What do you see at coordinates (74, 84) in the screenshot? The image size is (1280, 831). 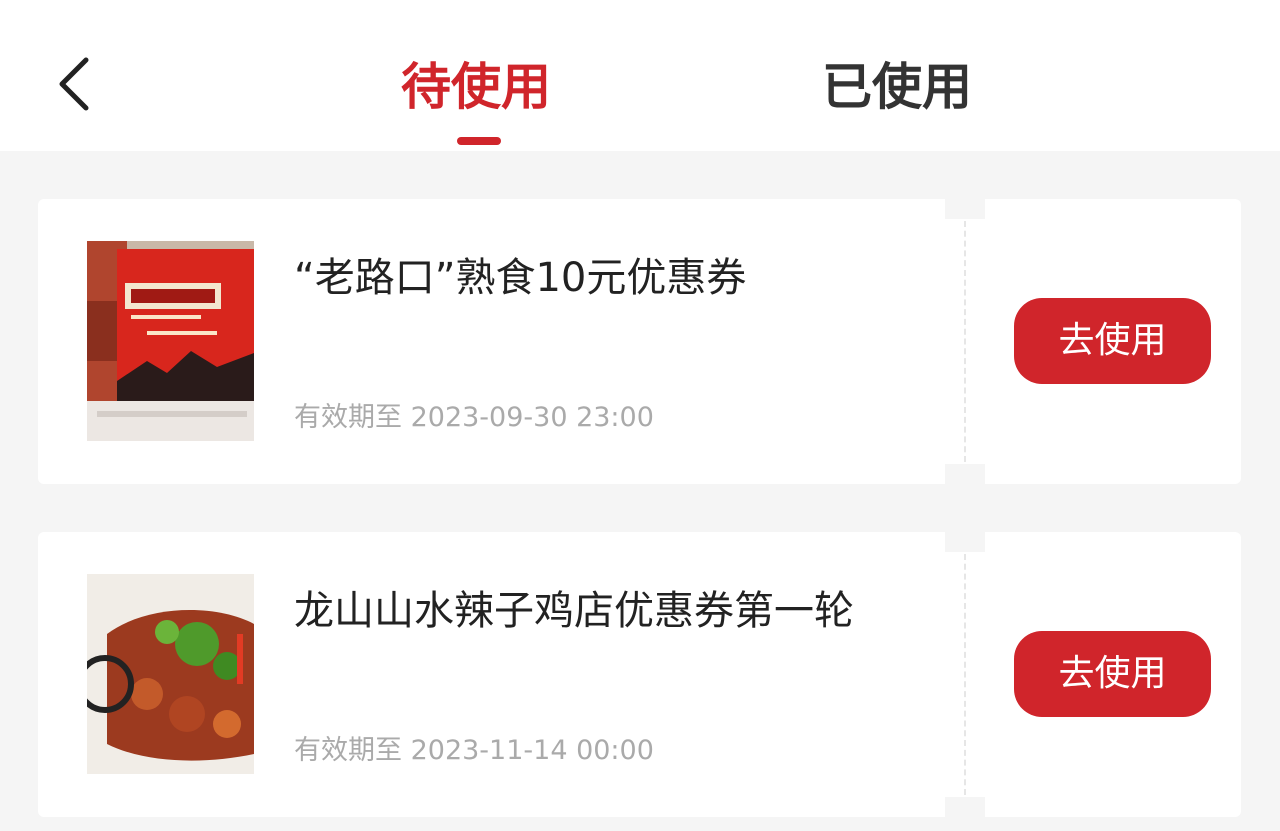 I see `chevron-left-icon` at bounding box center [74, 84].